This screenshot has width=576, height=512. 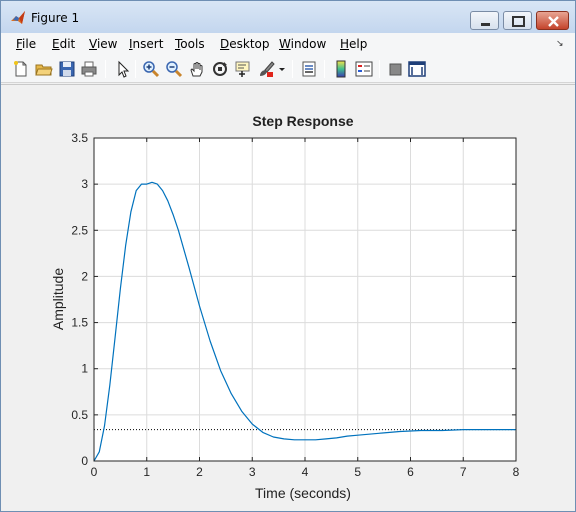 I want to click on save-icon, so click(x=67, y=69).